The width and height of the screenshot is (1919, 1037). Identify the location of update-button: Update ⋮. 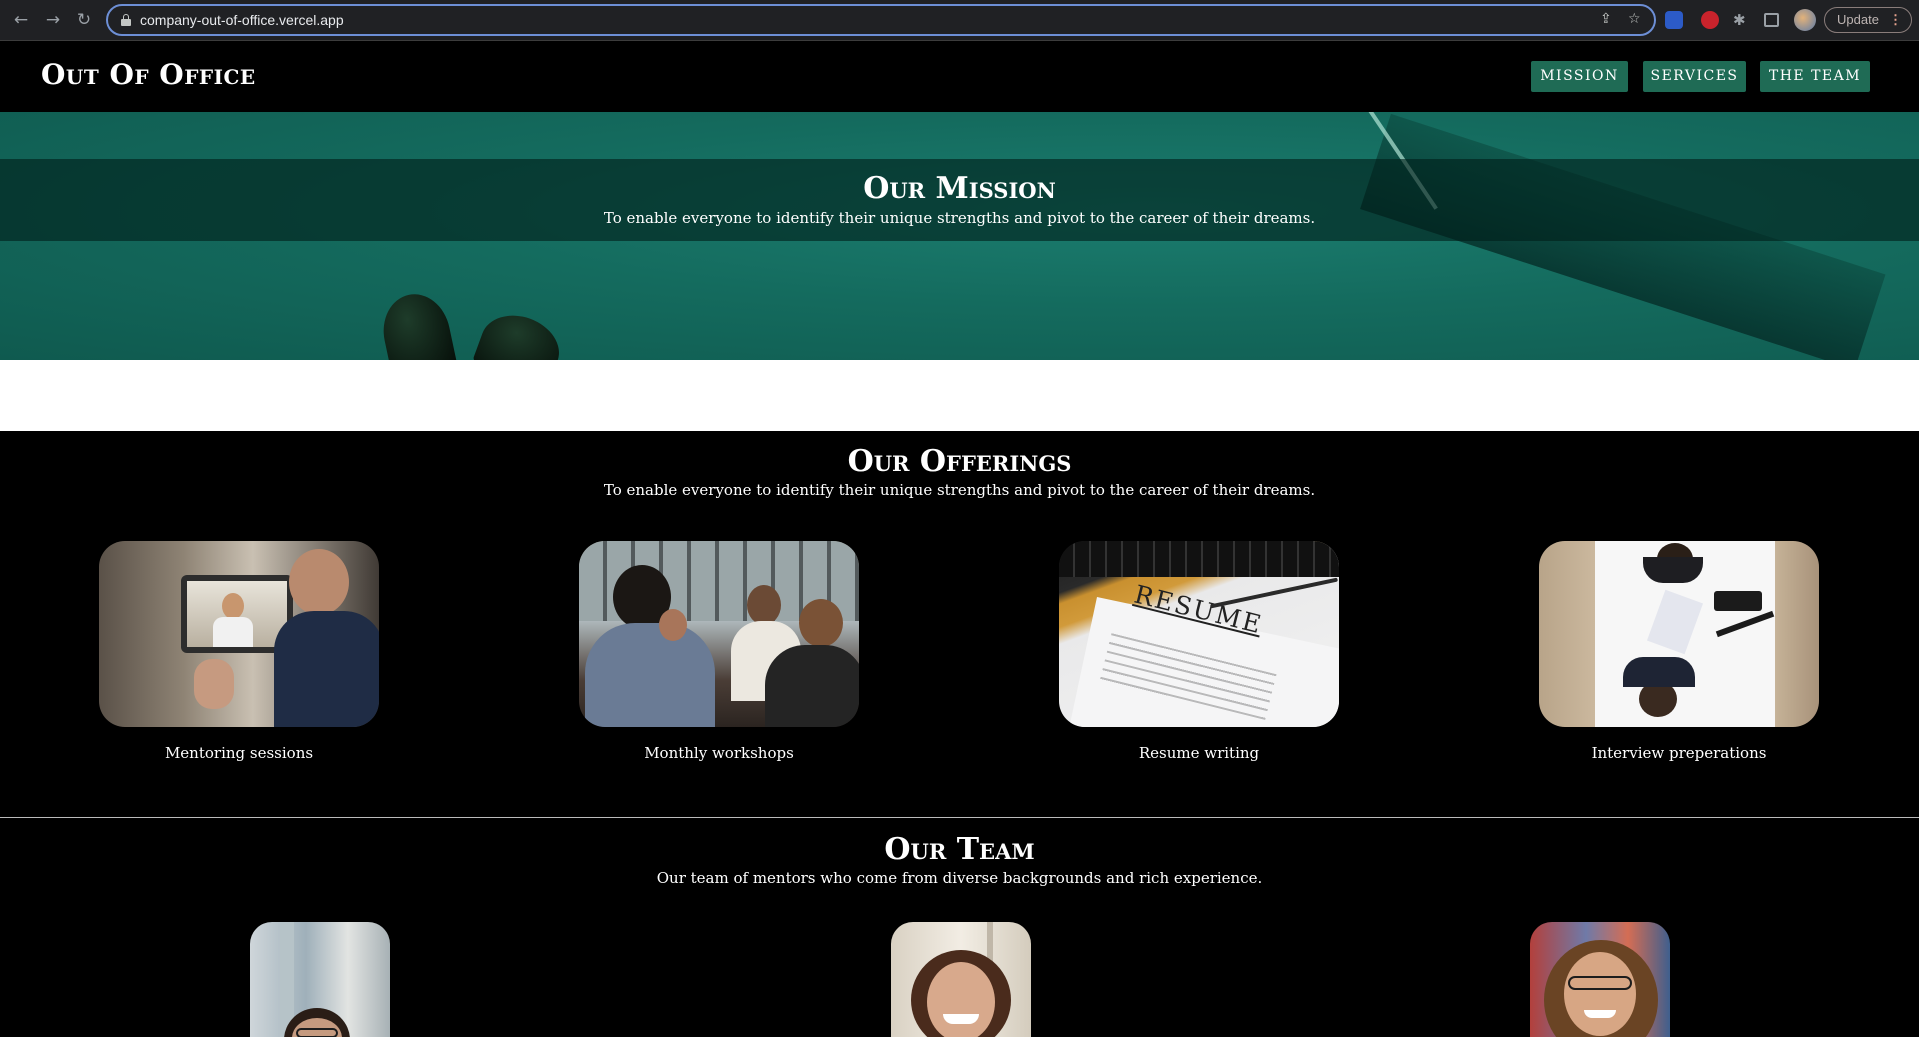
(1868, 20).